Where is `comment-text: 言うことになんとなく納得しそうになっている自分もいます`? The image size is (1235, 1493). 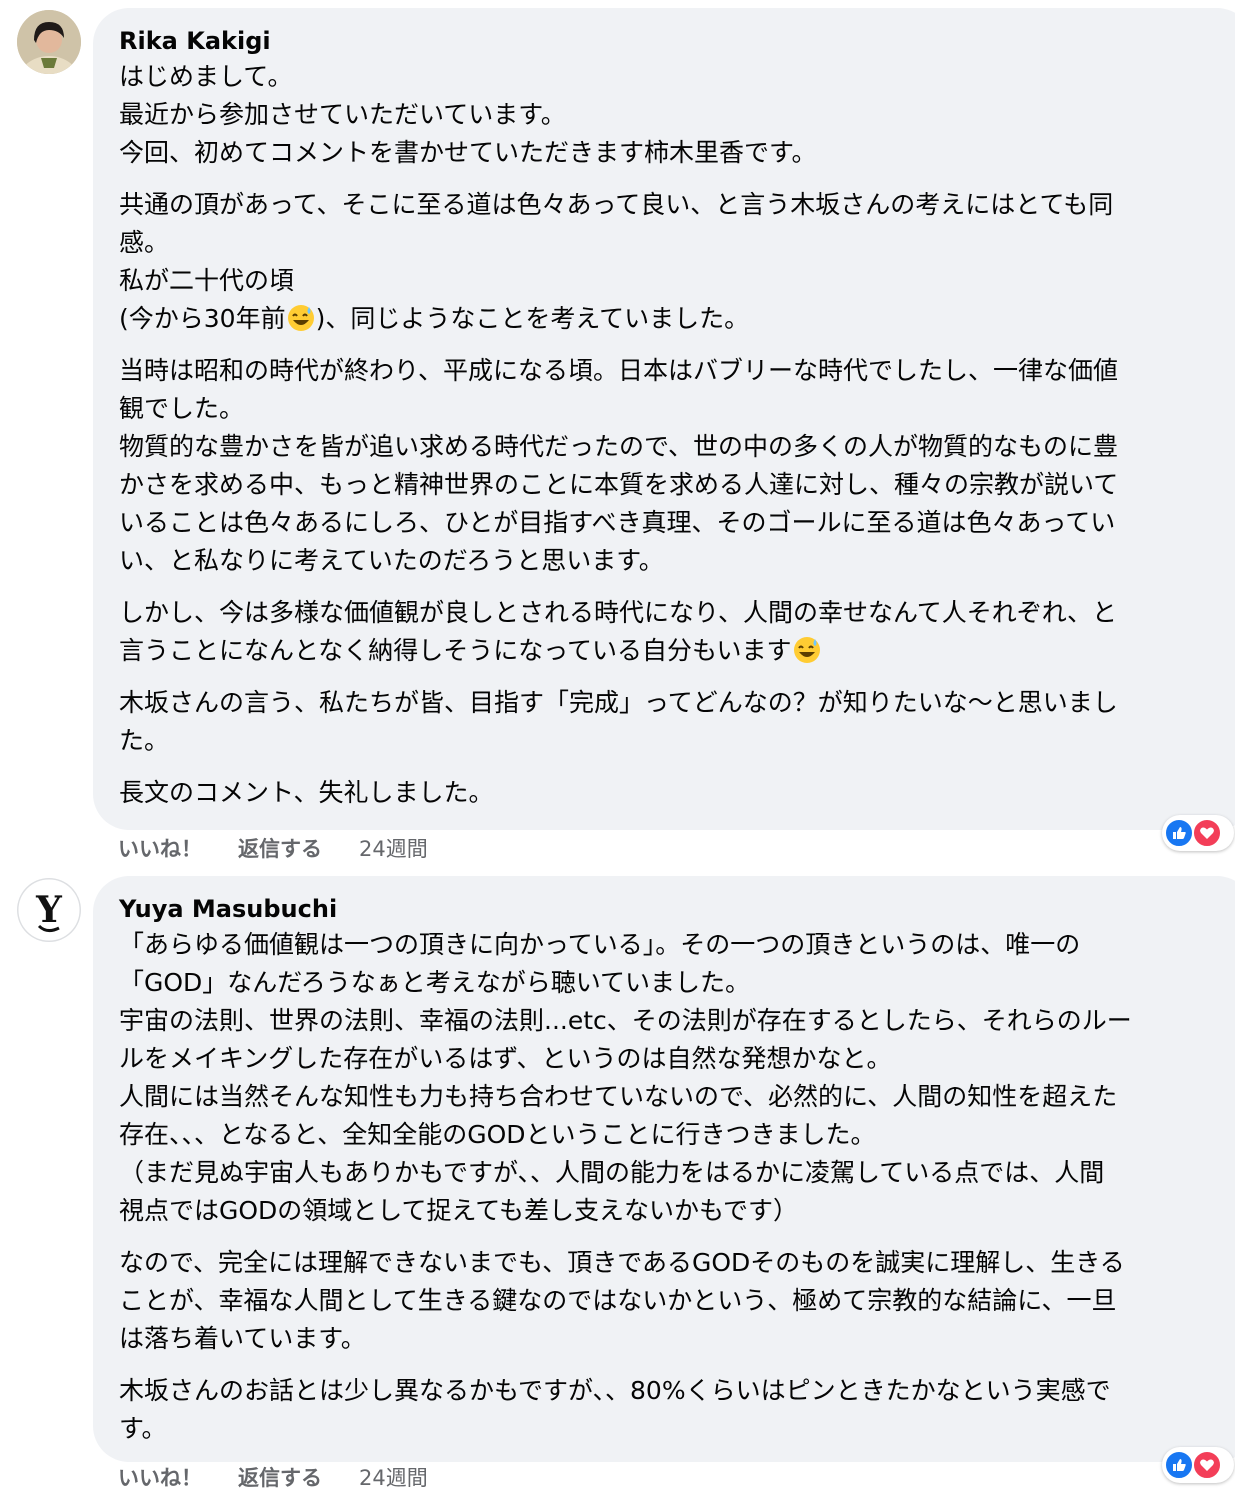 comment-text: 言うことになんとなく納得しそうになっている自分もいます is located at coordinates (455, 650).